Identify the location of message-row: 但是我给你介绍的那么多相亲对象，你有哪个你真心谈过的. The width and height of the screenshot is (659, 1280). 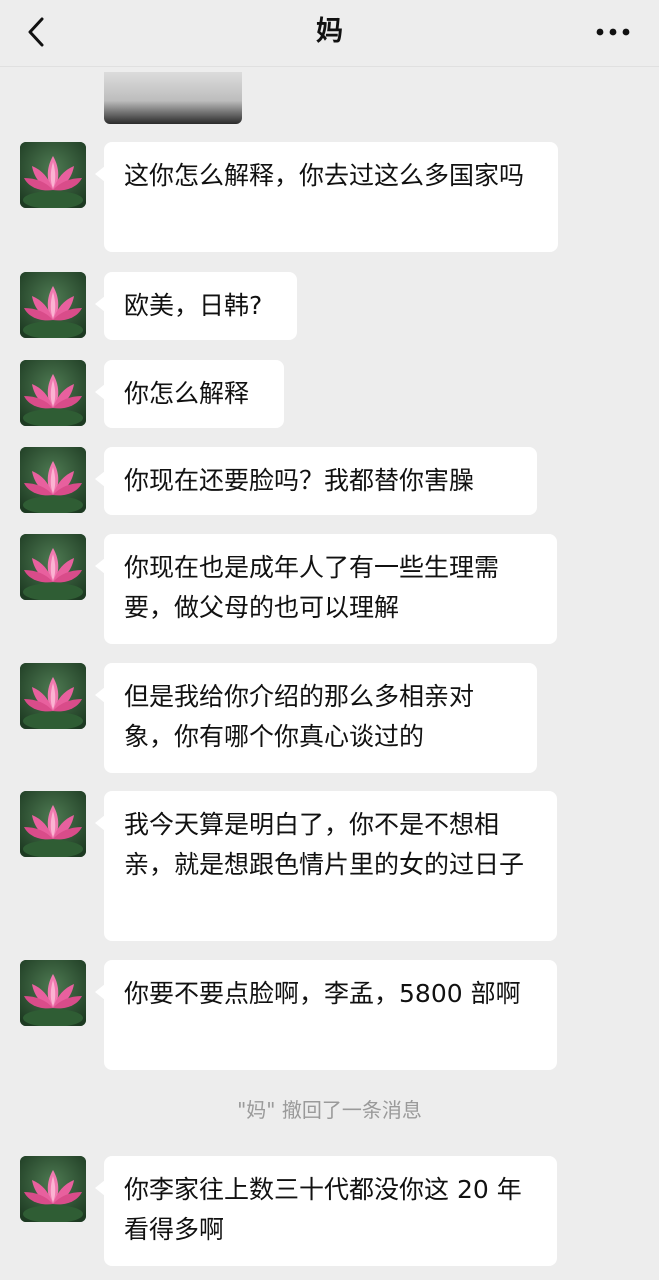
(330, 718).